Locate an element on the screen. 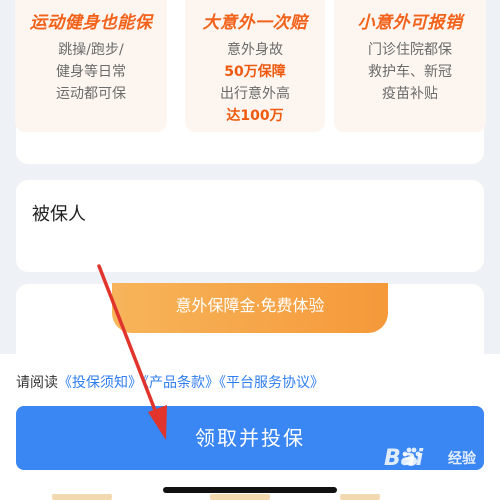 The width and height of the screenshot is (500, 500). benefit-title: 大意外一次赔 is located at coordinates (255, 23).